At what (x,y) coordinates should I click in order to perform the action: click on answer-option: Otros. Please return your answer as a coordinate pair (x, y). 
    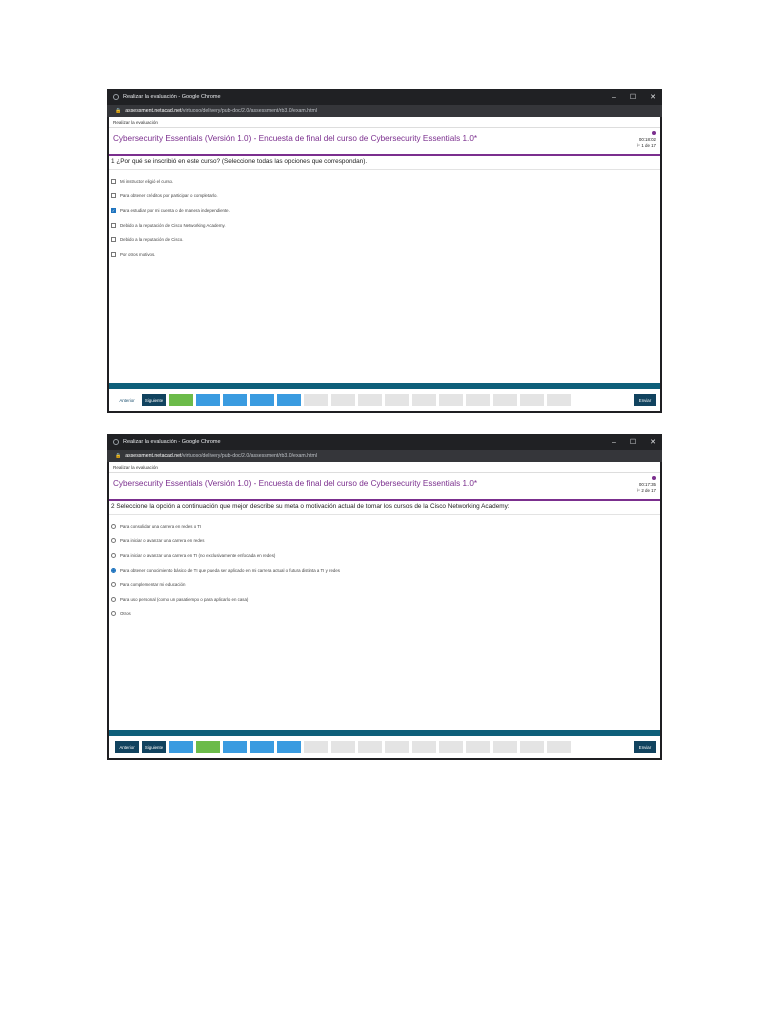
    Looking at the image, I should click on (384, 614).